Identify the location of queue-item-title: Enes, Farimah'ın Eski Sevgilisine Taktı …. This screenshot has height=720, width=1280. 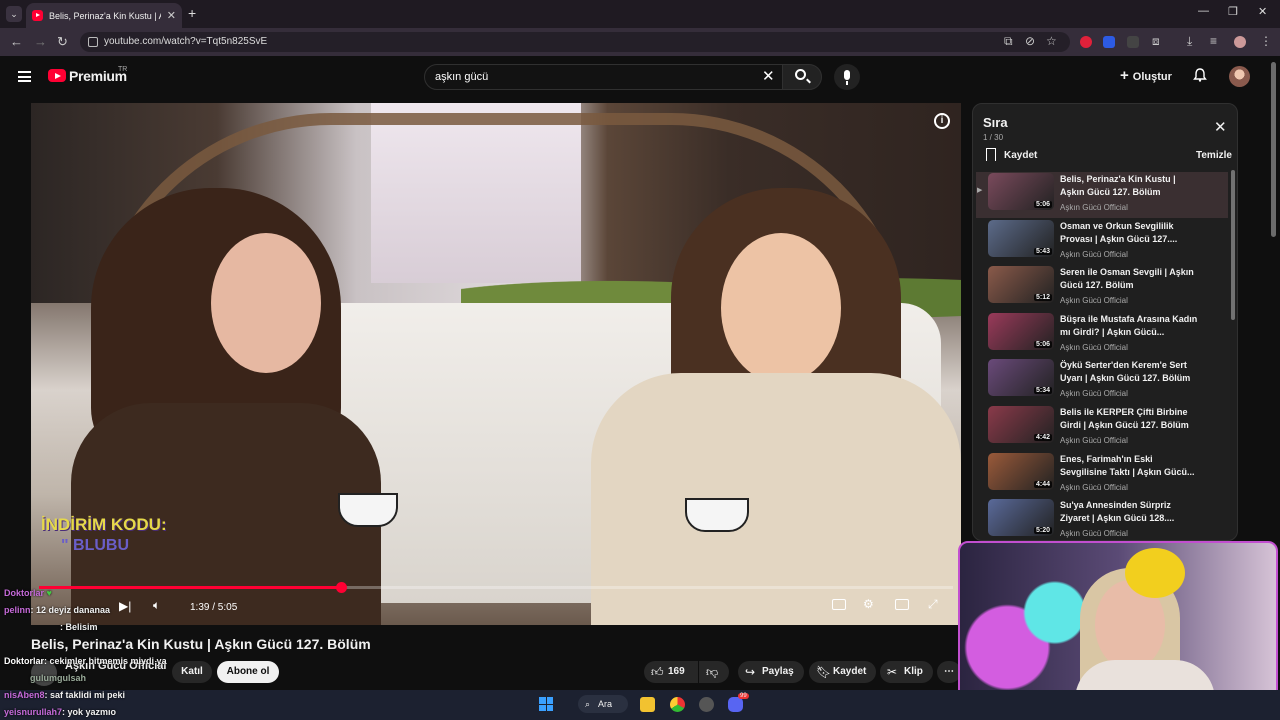
(1130, 466).